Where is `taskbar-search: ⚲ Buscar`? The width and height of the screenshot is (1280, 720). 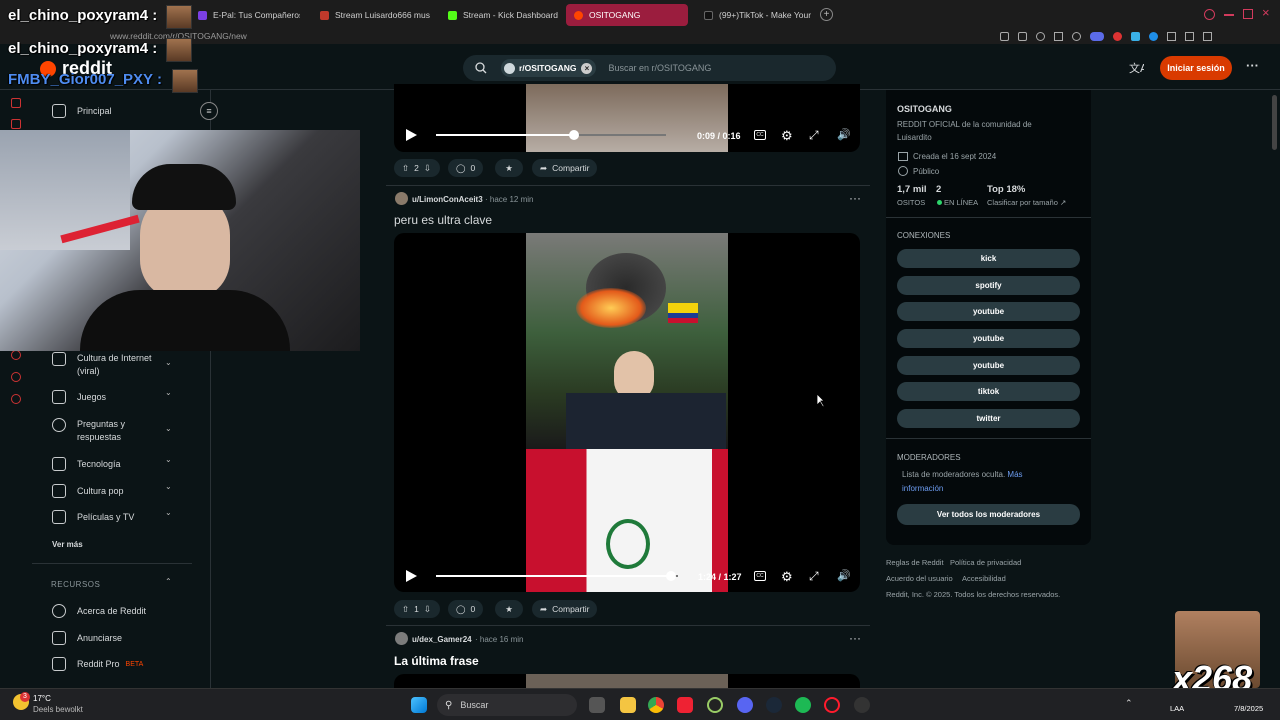
taskbar-search: ⚲ Buscar is located at coordinates (507, 705).